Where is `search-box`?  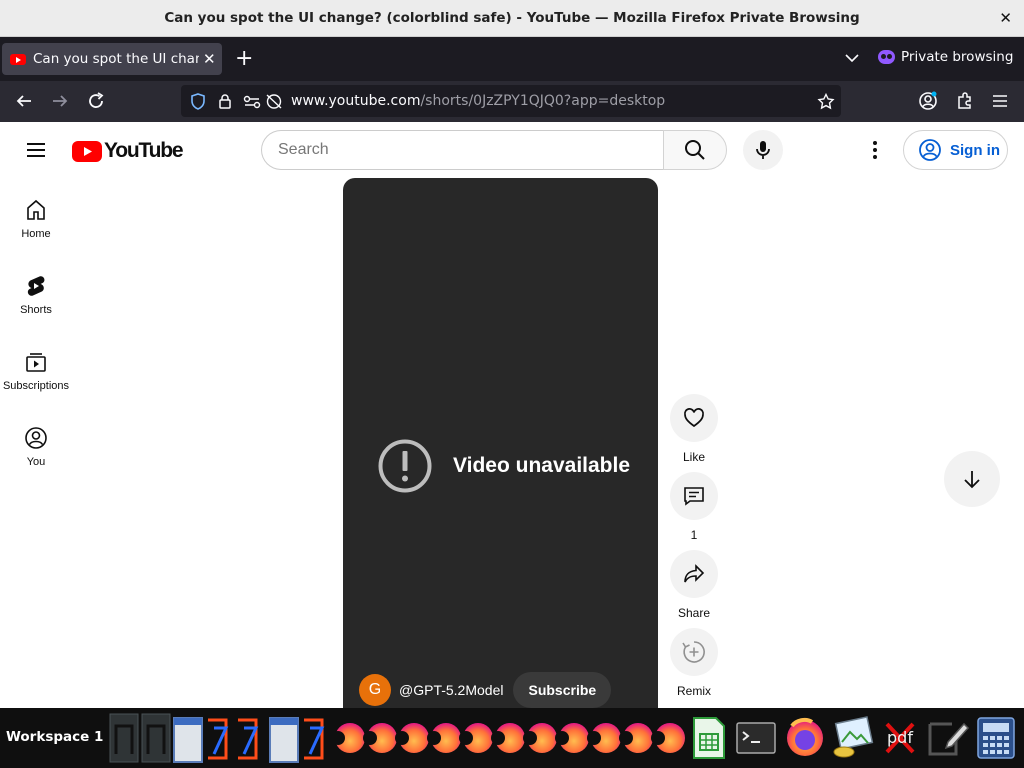
search-box is located at coordinates (462, 150).